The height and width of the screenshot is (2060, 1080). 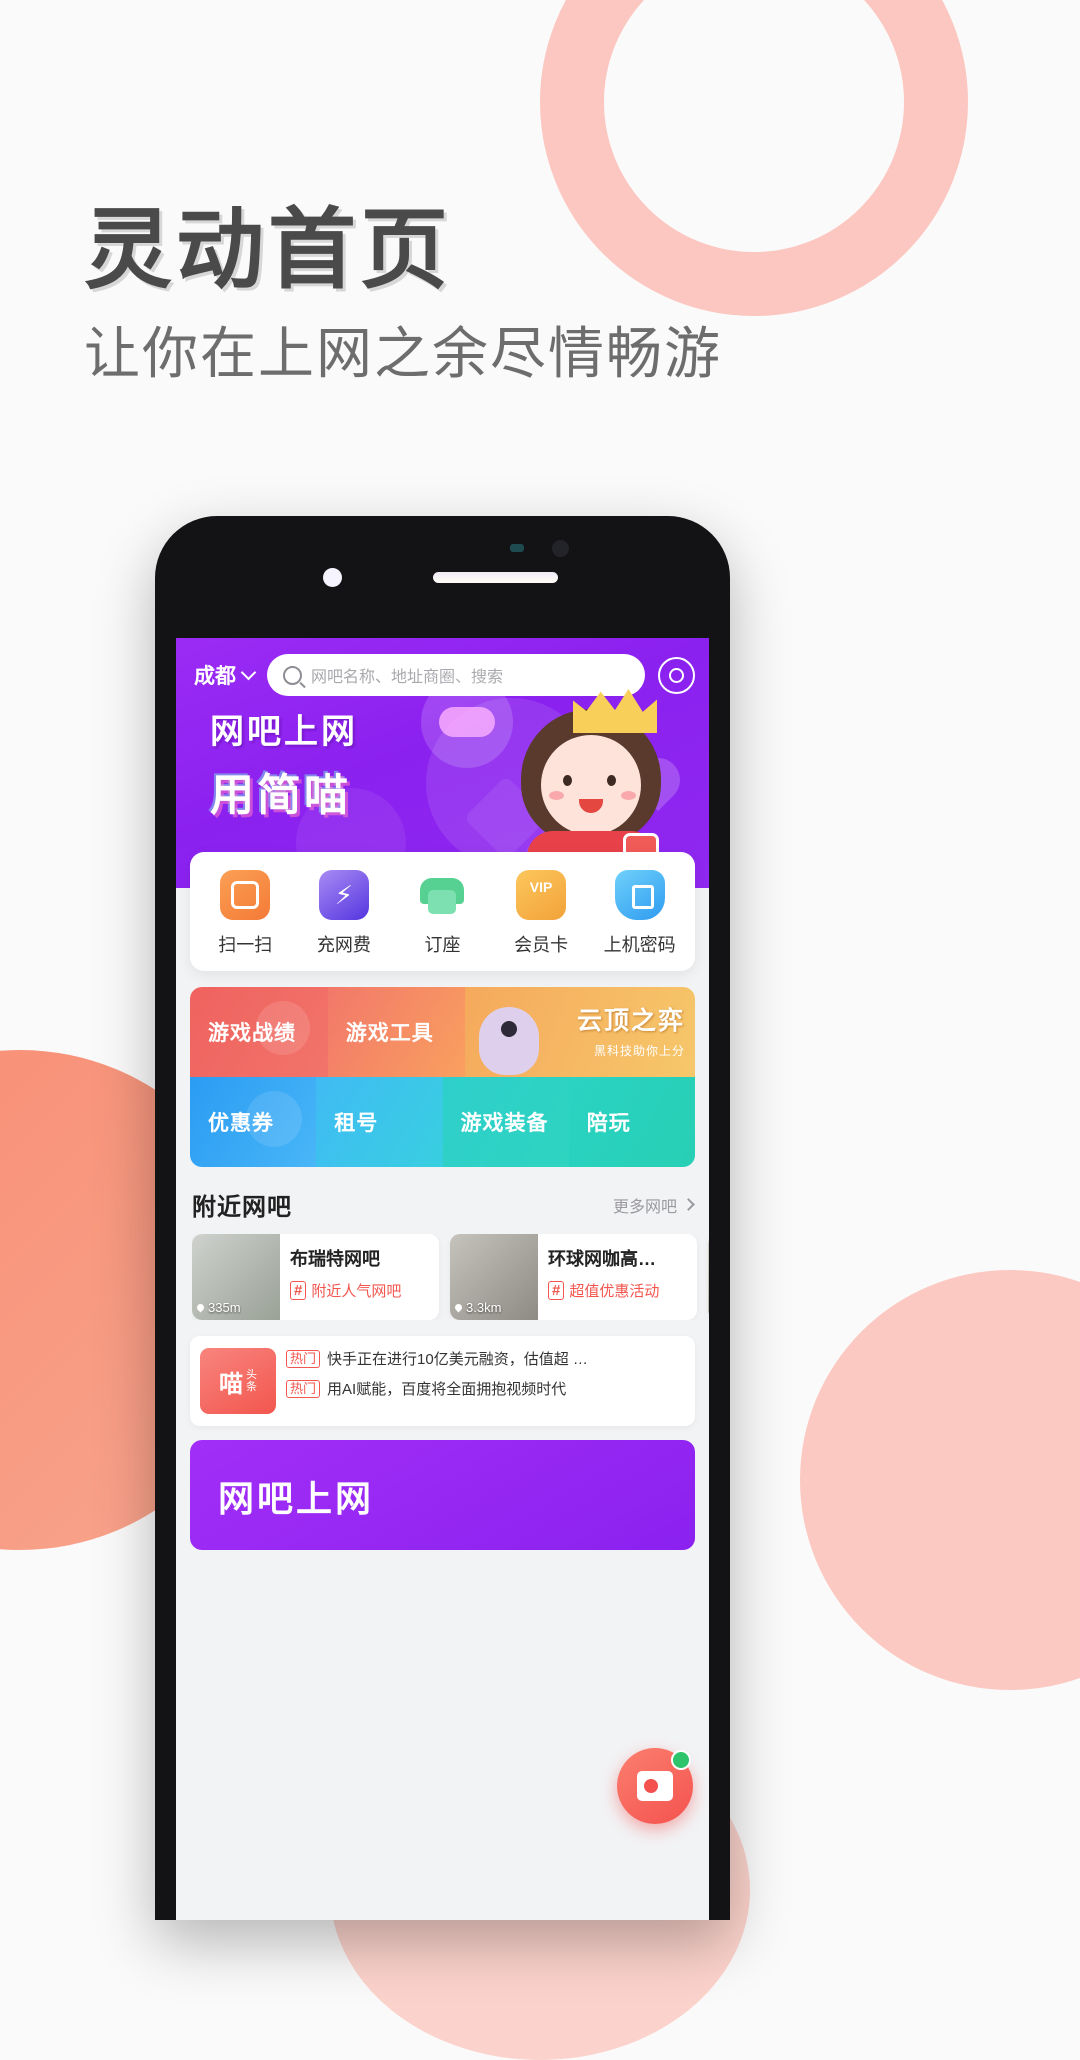 What do you see at coordinates (614, 1291) in the screenshot?
I see `cafe-tag-label: 超值优惠活动` at bounding box center [614, 1291].